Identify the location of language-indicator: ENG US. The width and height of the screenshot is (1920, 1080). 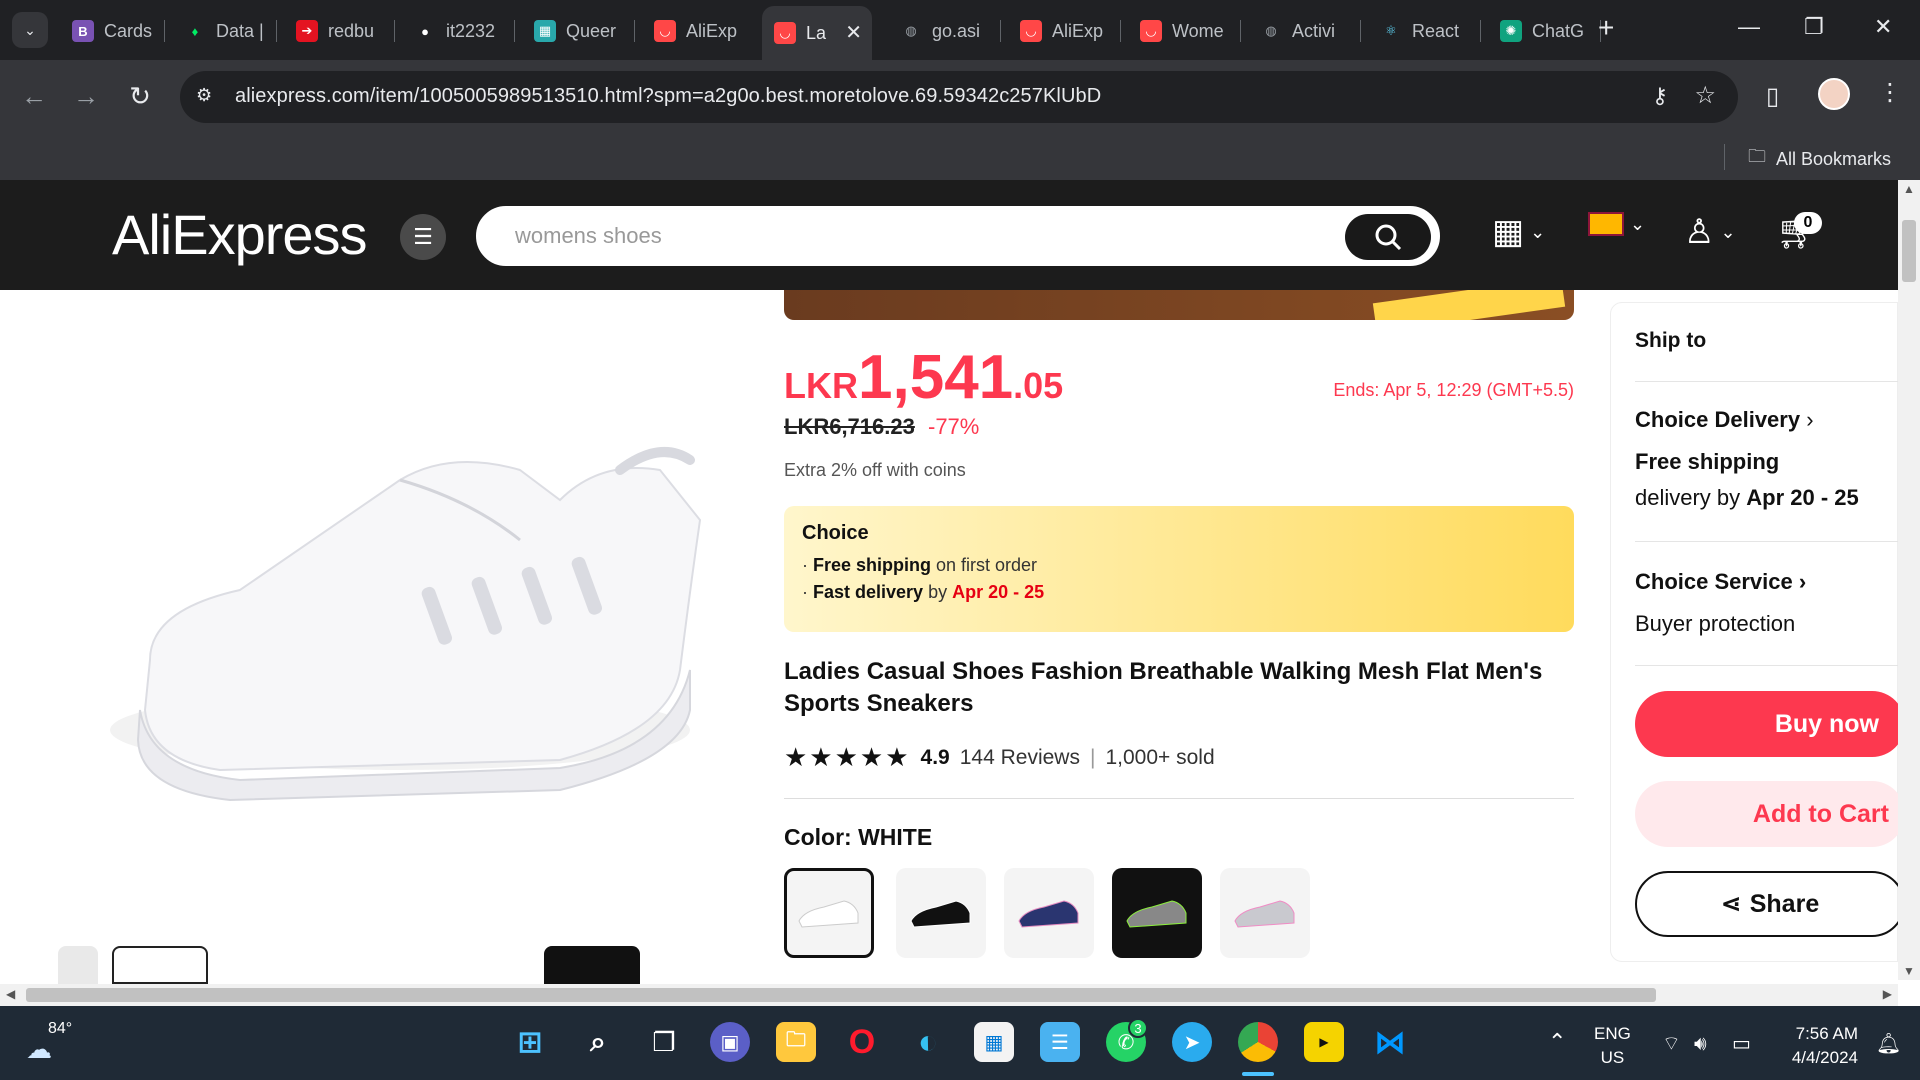
(1612, 1046).